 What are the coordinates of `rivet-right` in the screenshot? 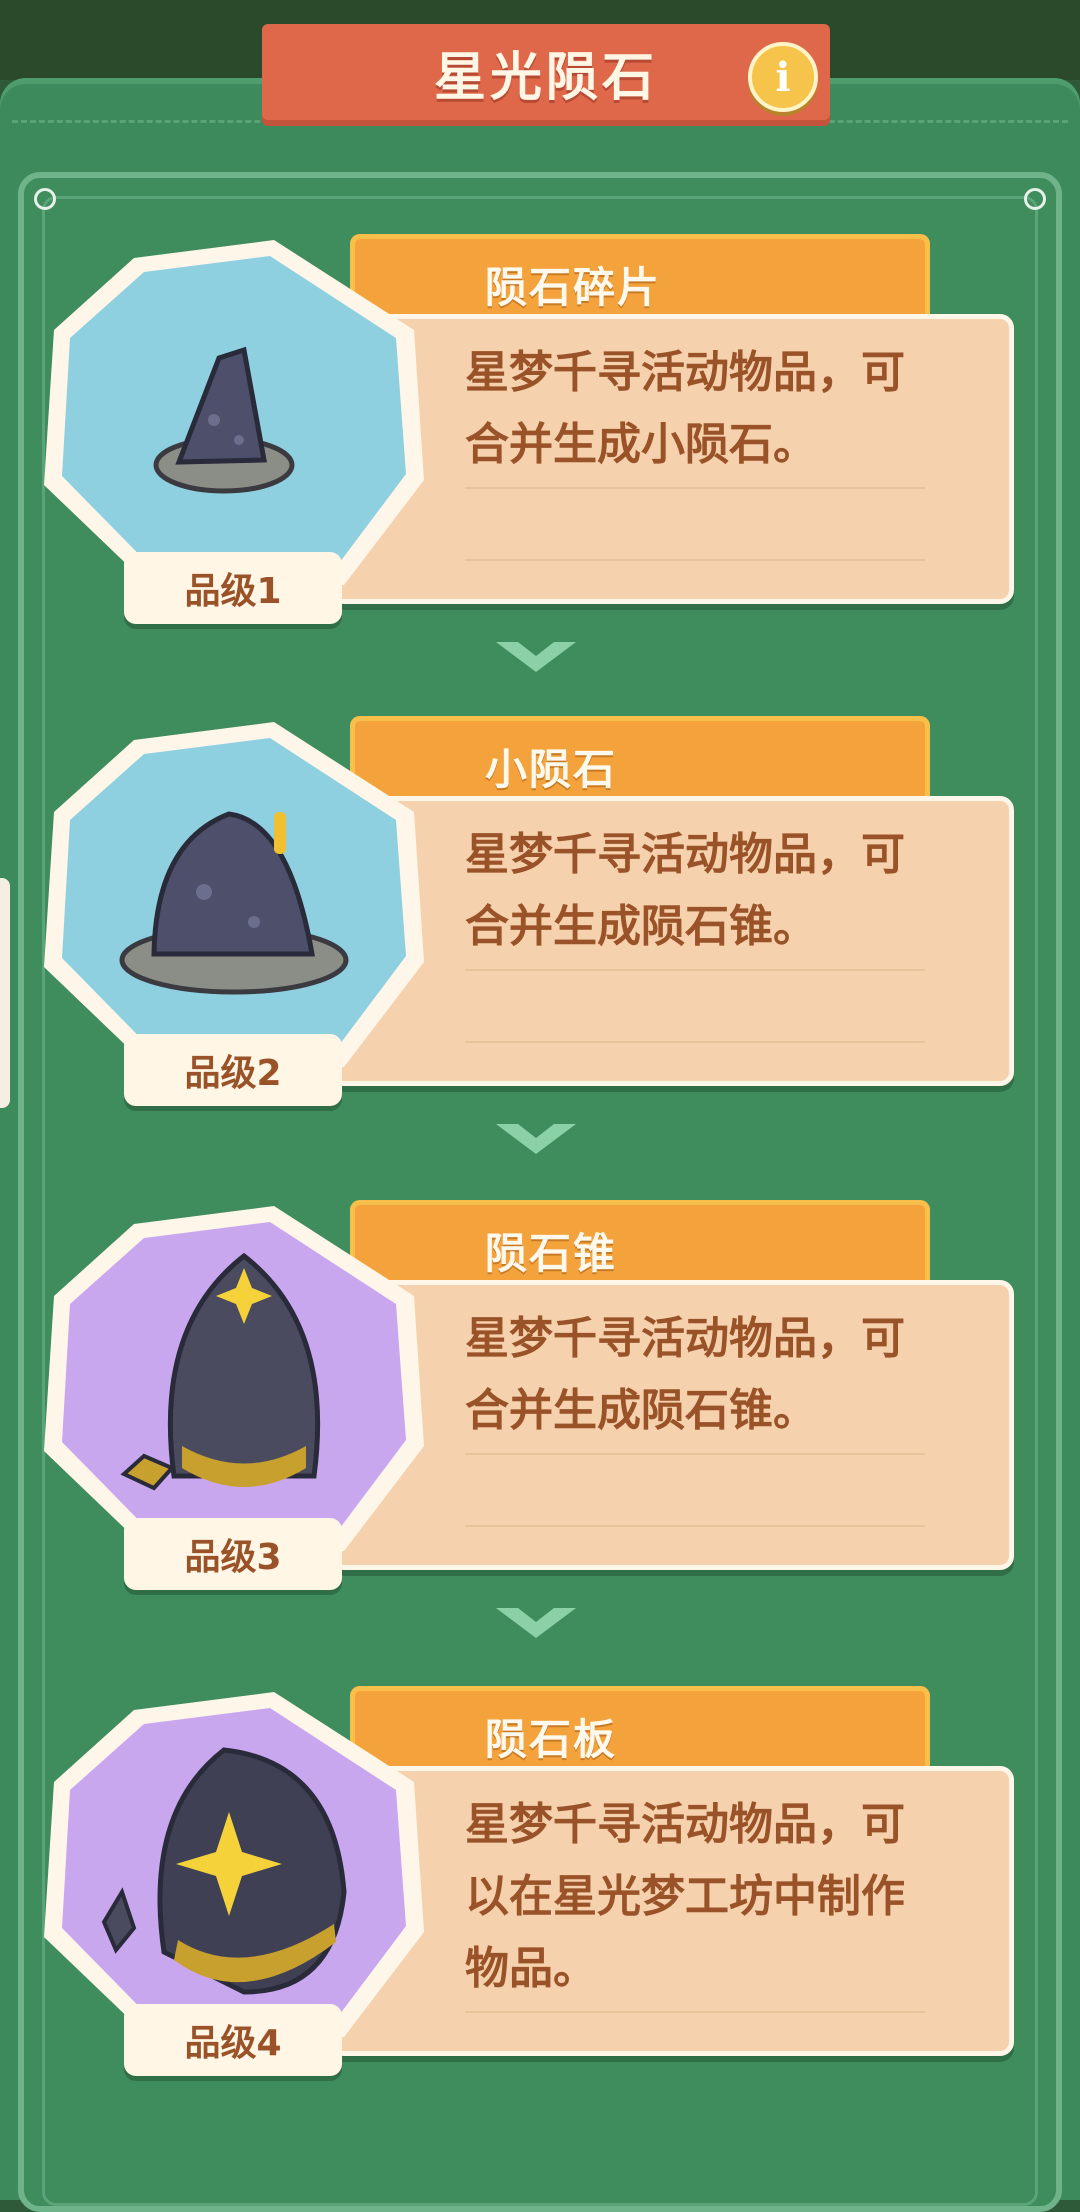 It's located at (1035, 199).